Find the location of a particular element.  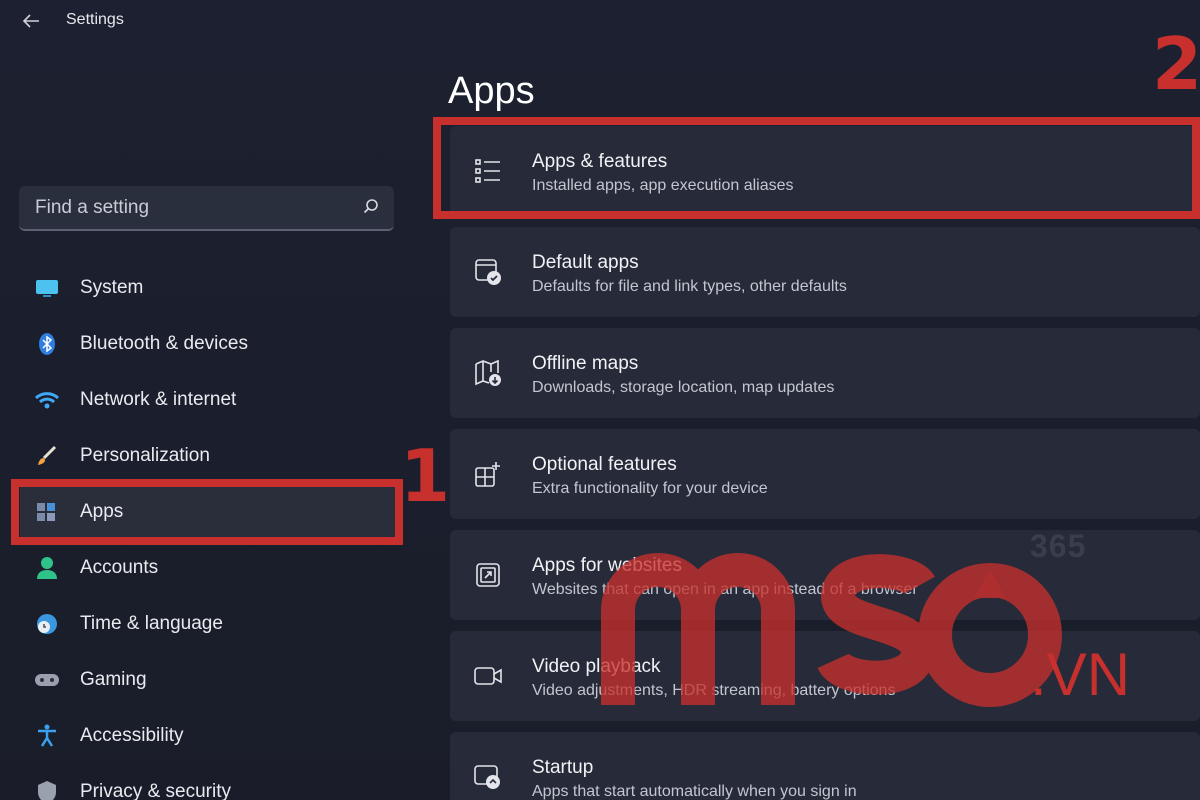

sidebar-item-time-language: Time & language is located at coordinates (210, 624).